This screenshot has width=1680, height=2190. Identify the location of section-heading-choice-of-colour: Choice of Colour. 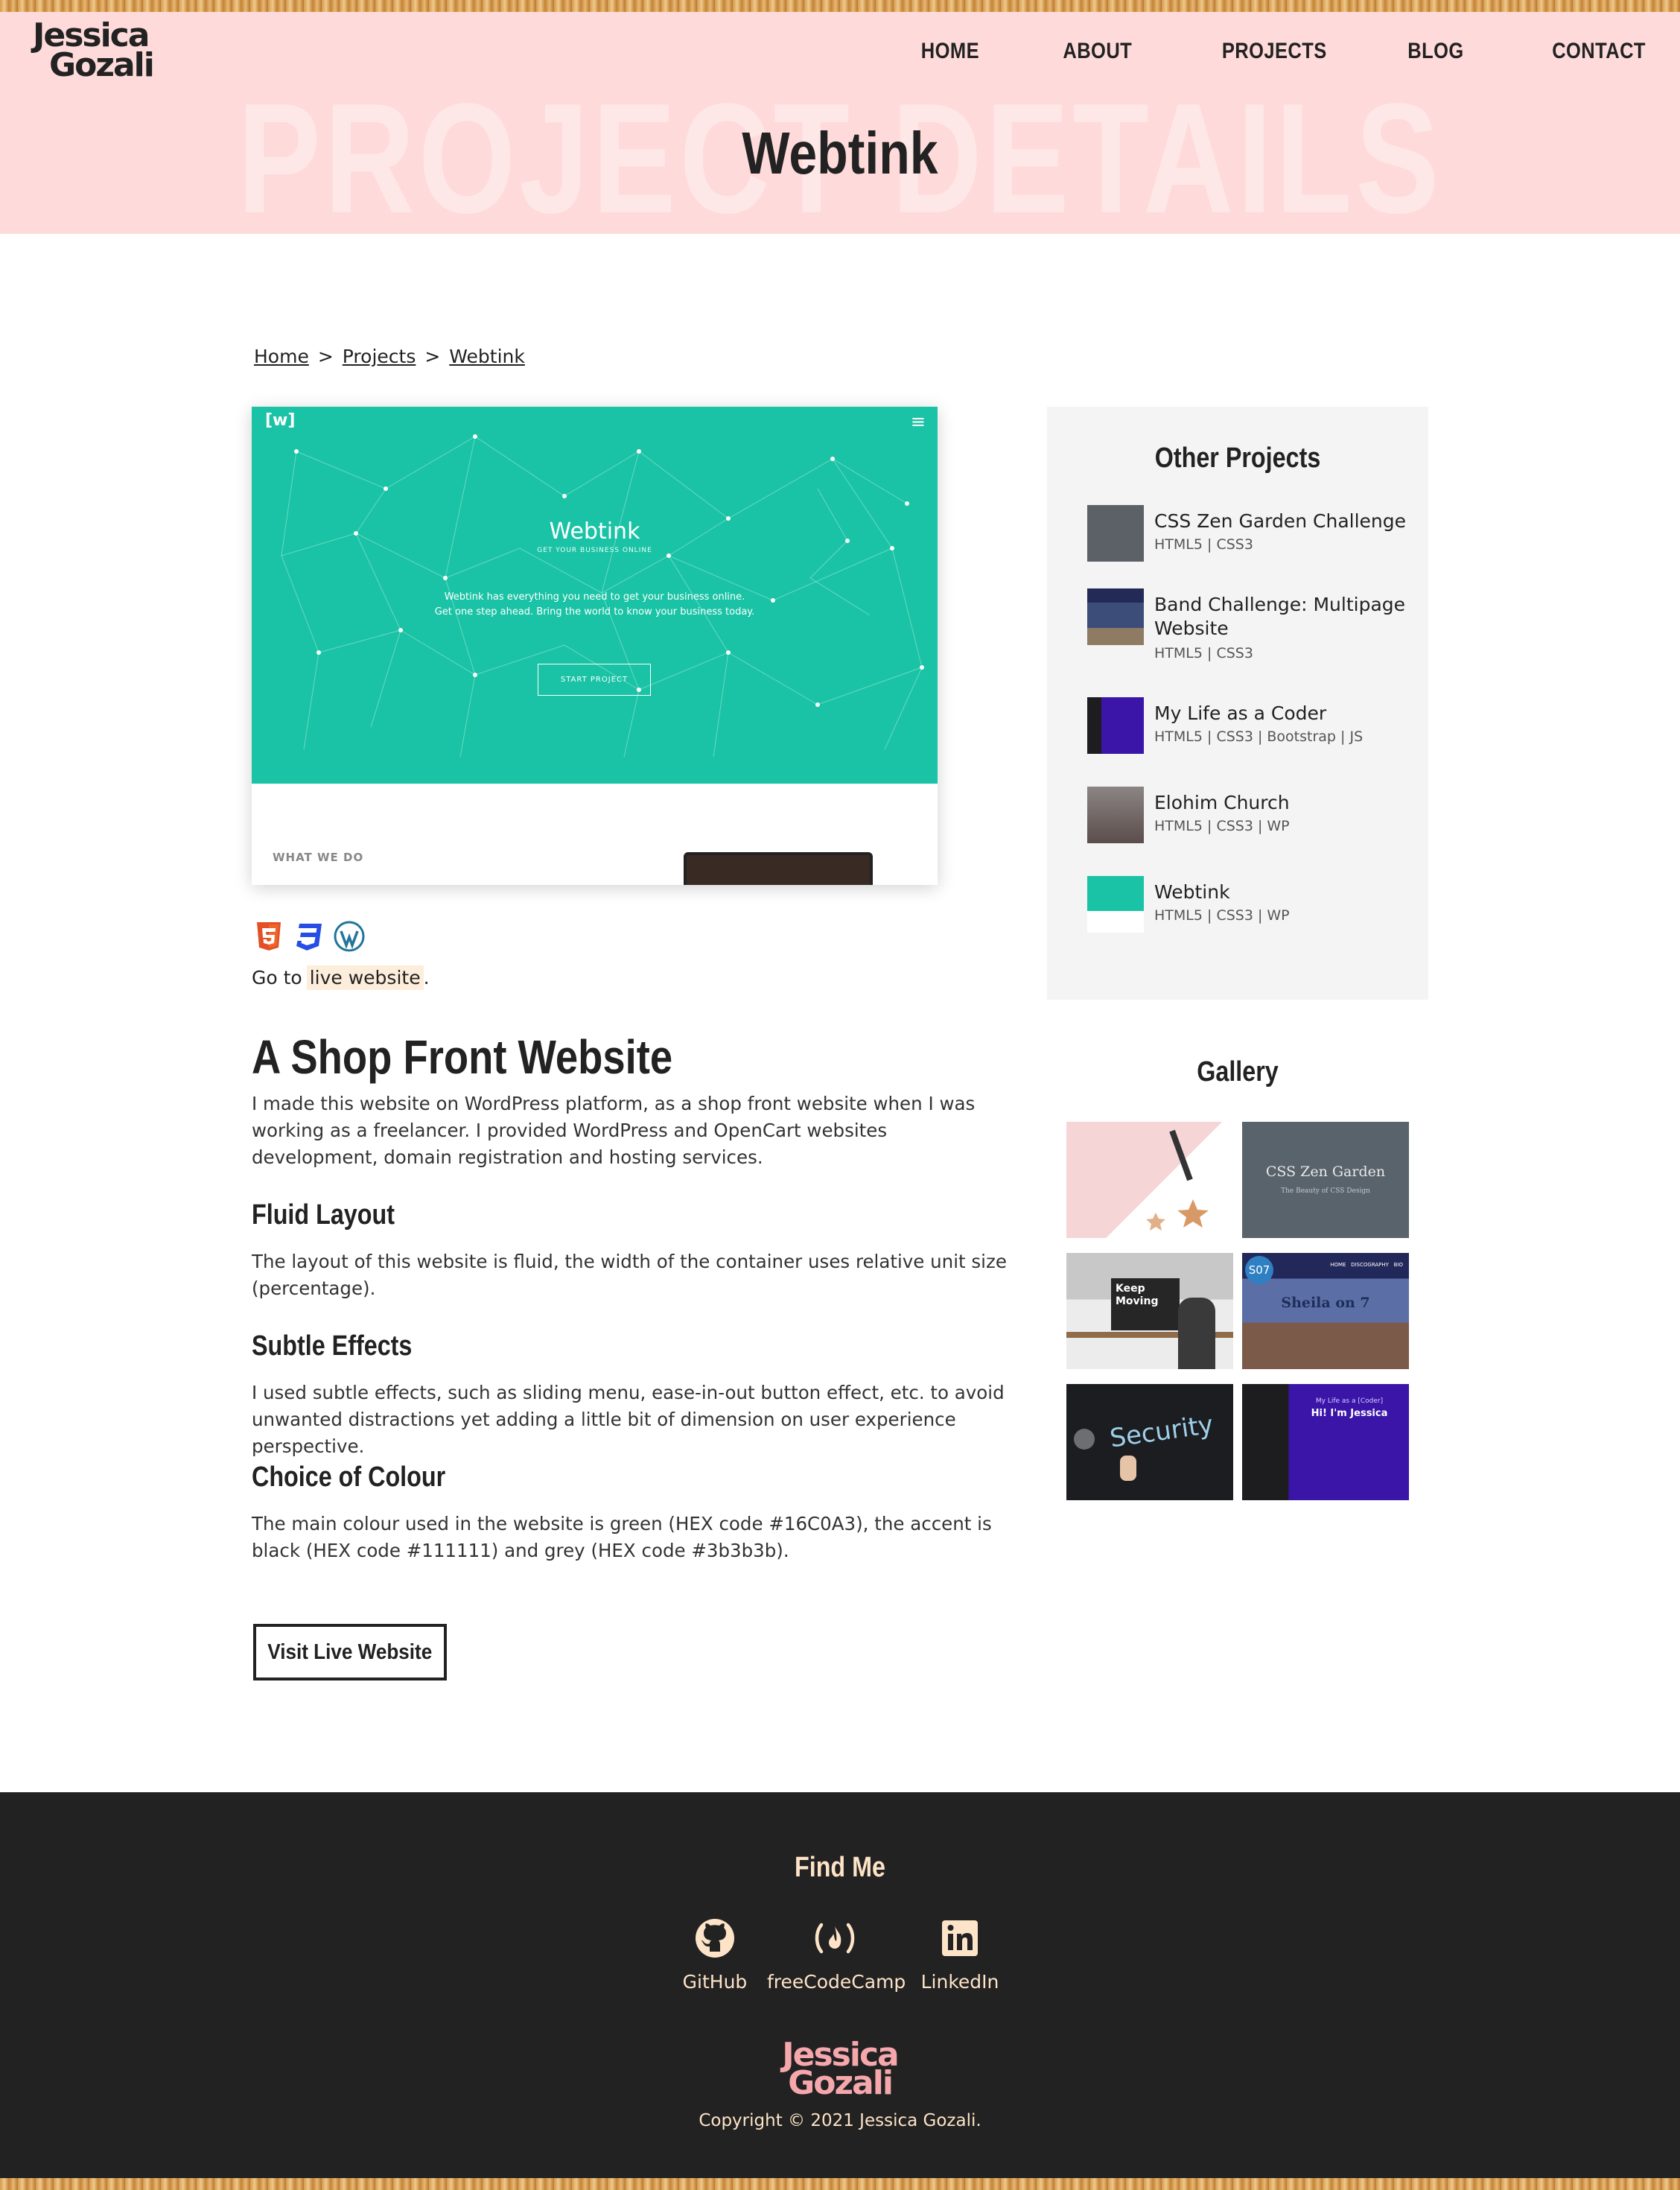
(349, 1477).